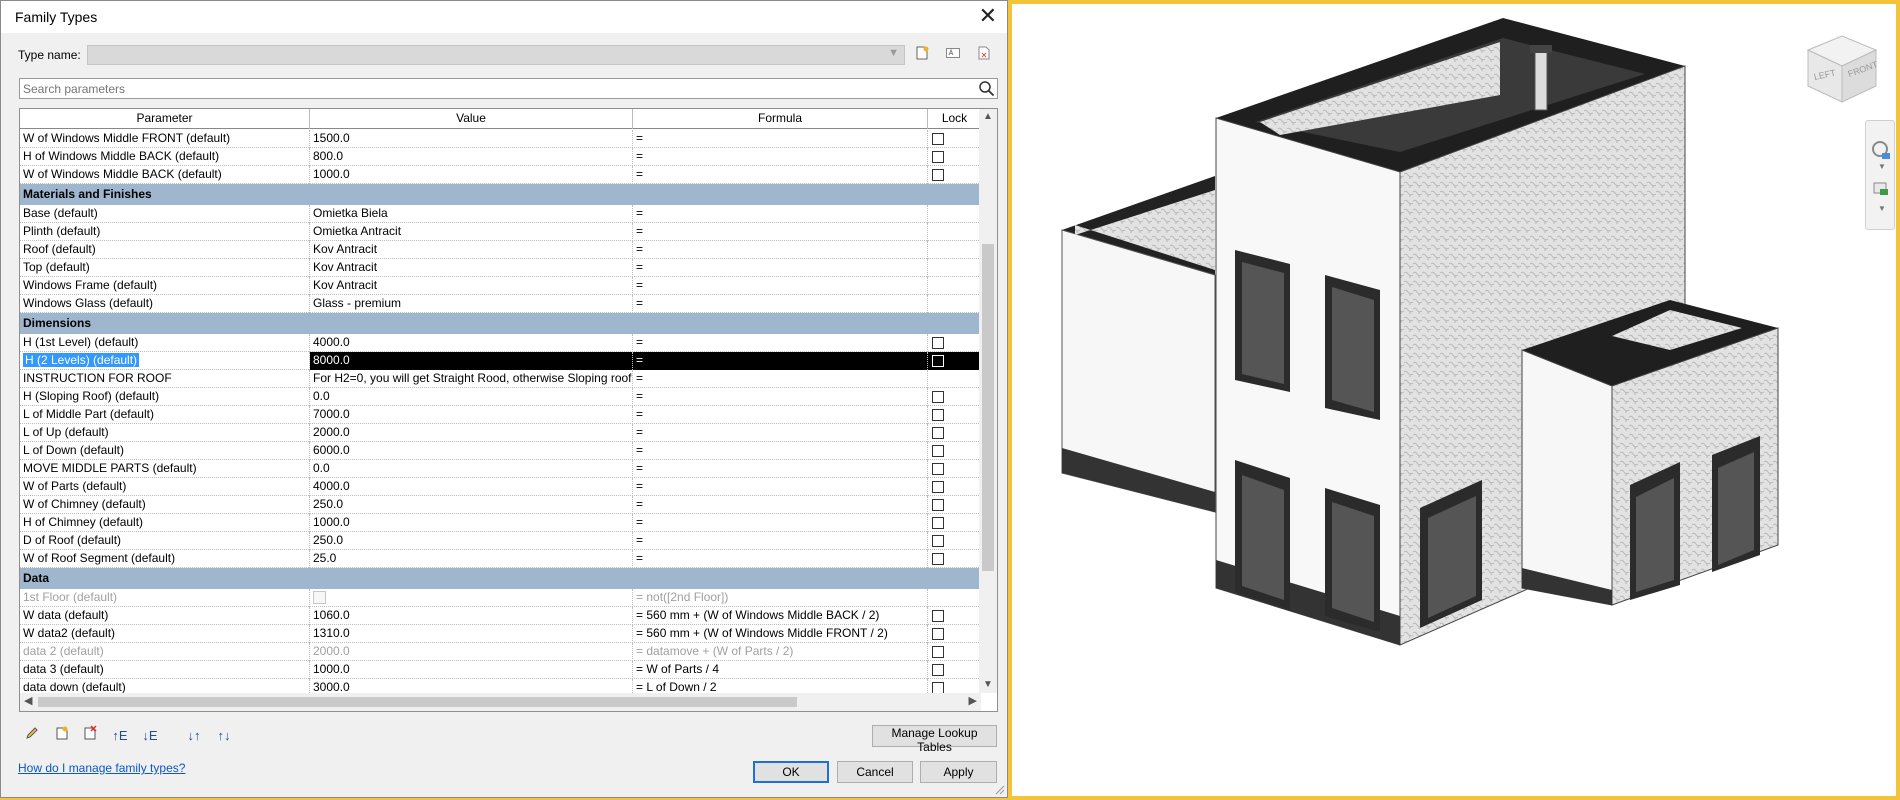  I want to click on table-row: L of Middle Part (default) 7000.0 =, so click(500, 415).